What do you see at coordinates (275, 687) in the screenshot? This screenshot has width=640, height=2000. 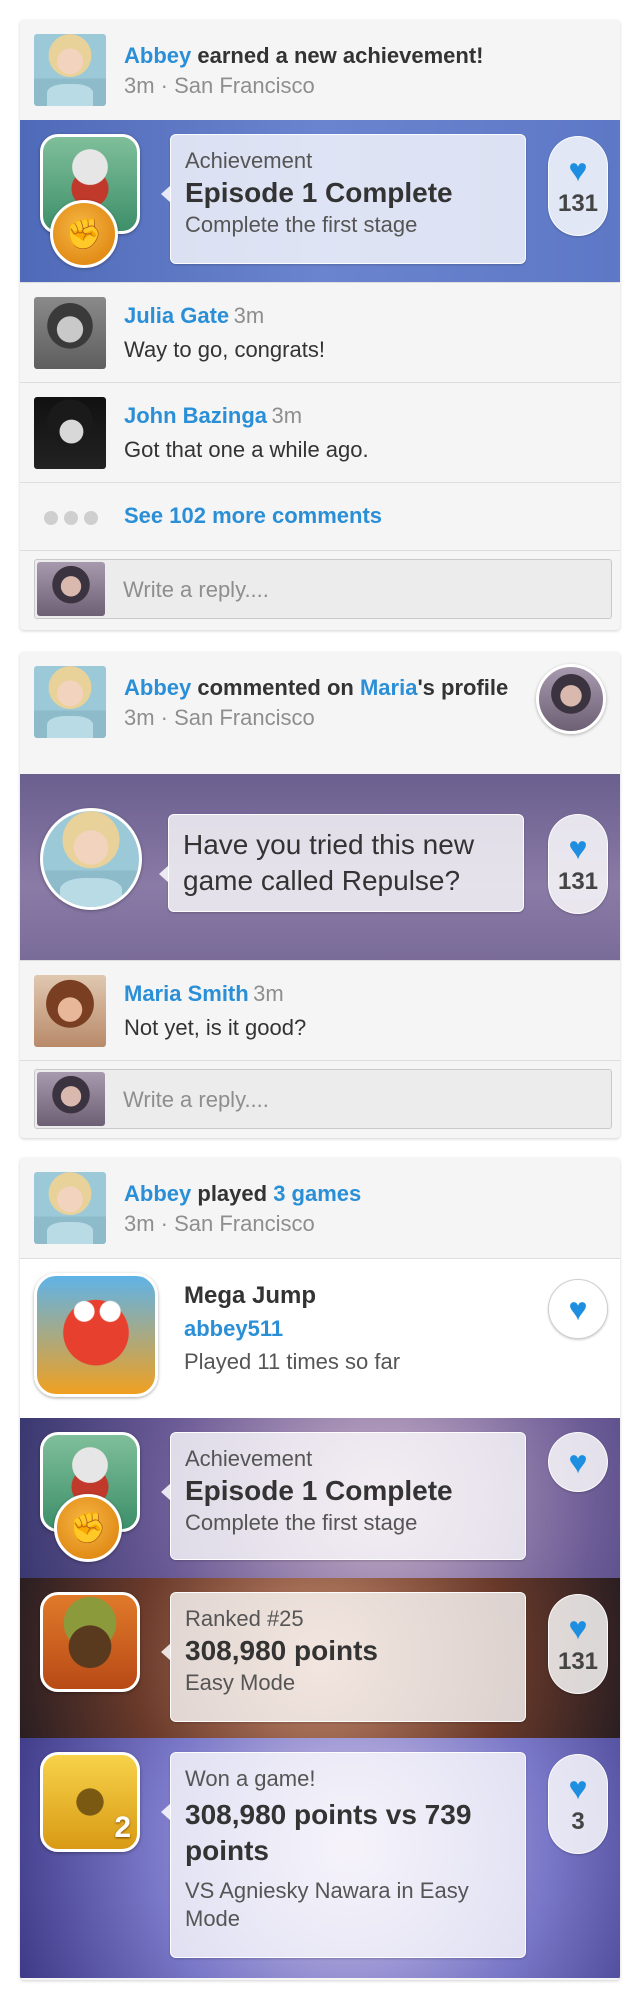 I see `action-text: commented on` at bounding box center [275, 687].